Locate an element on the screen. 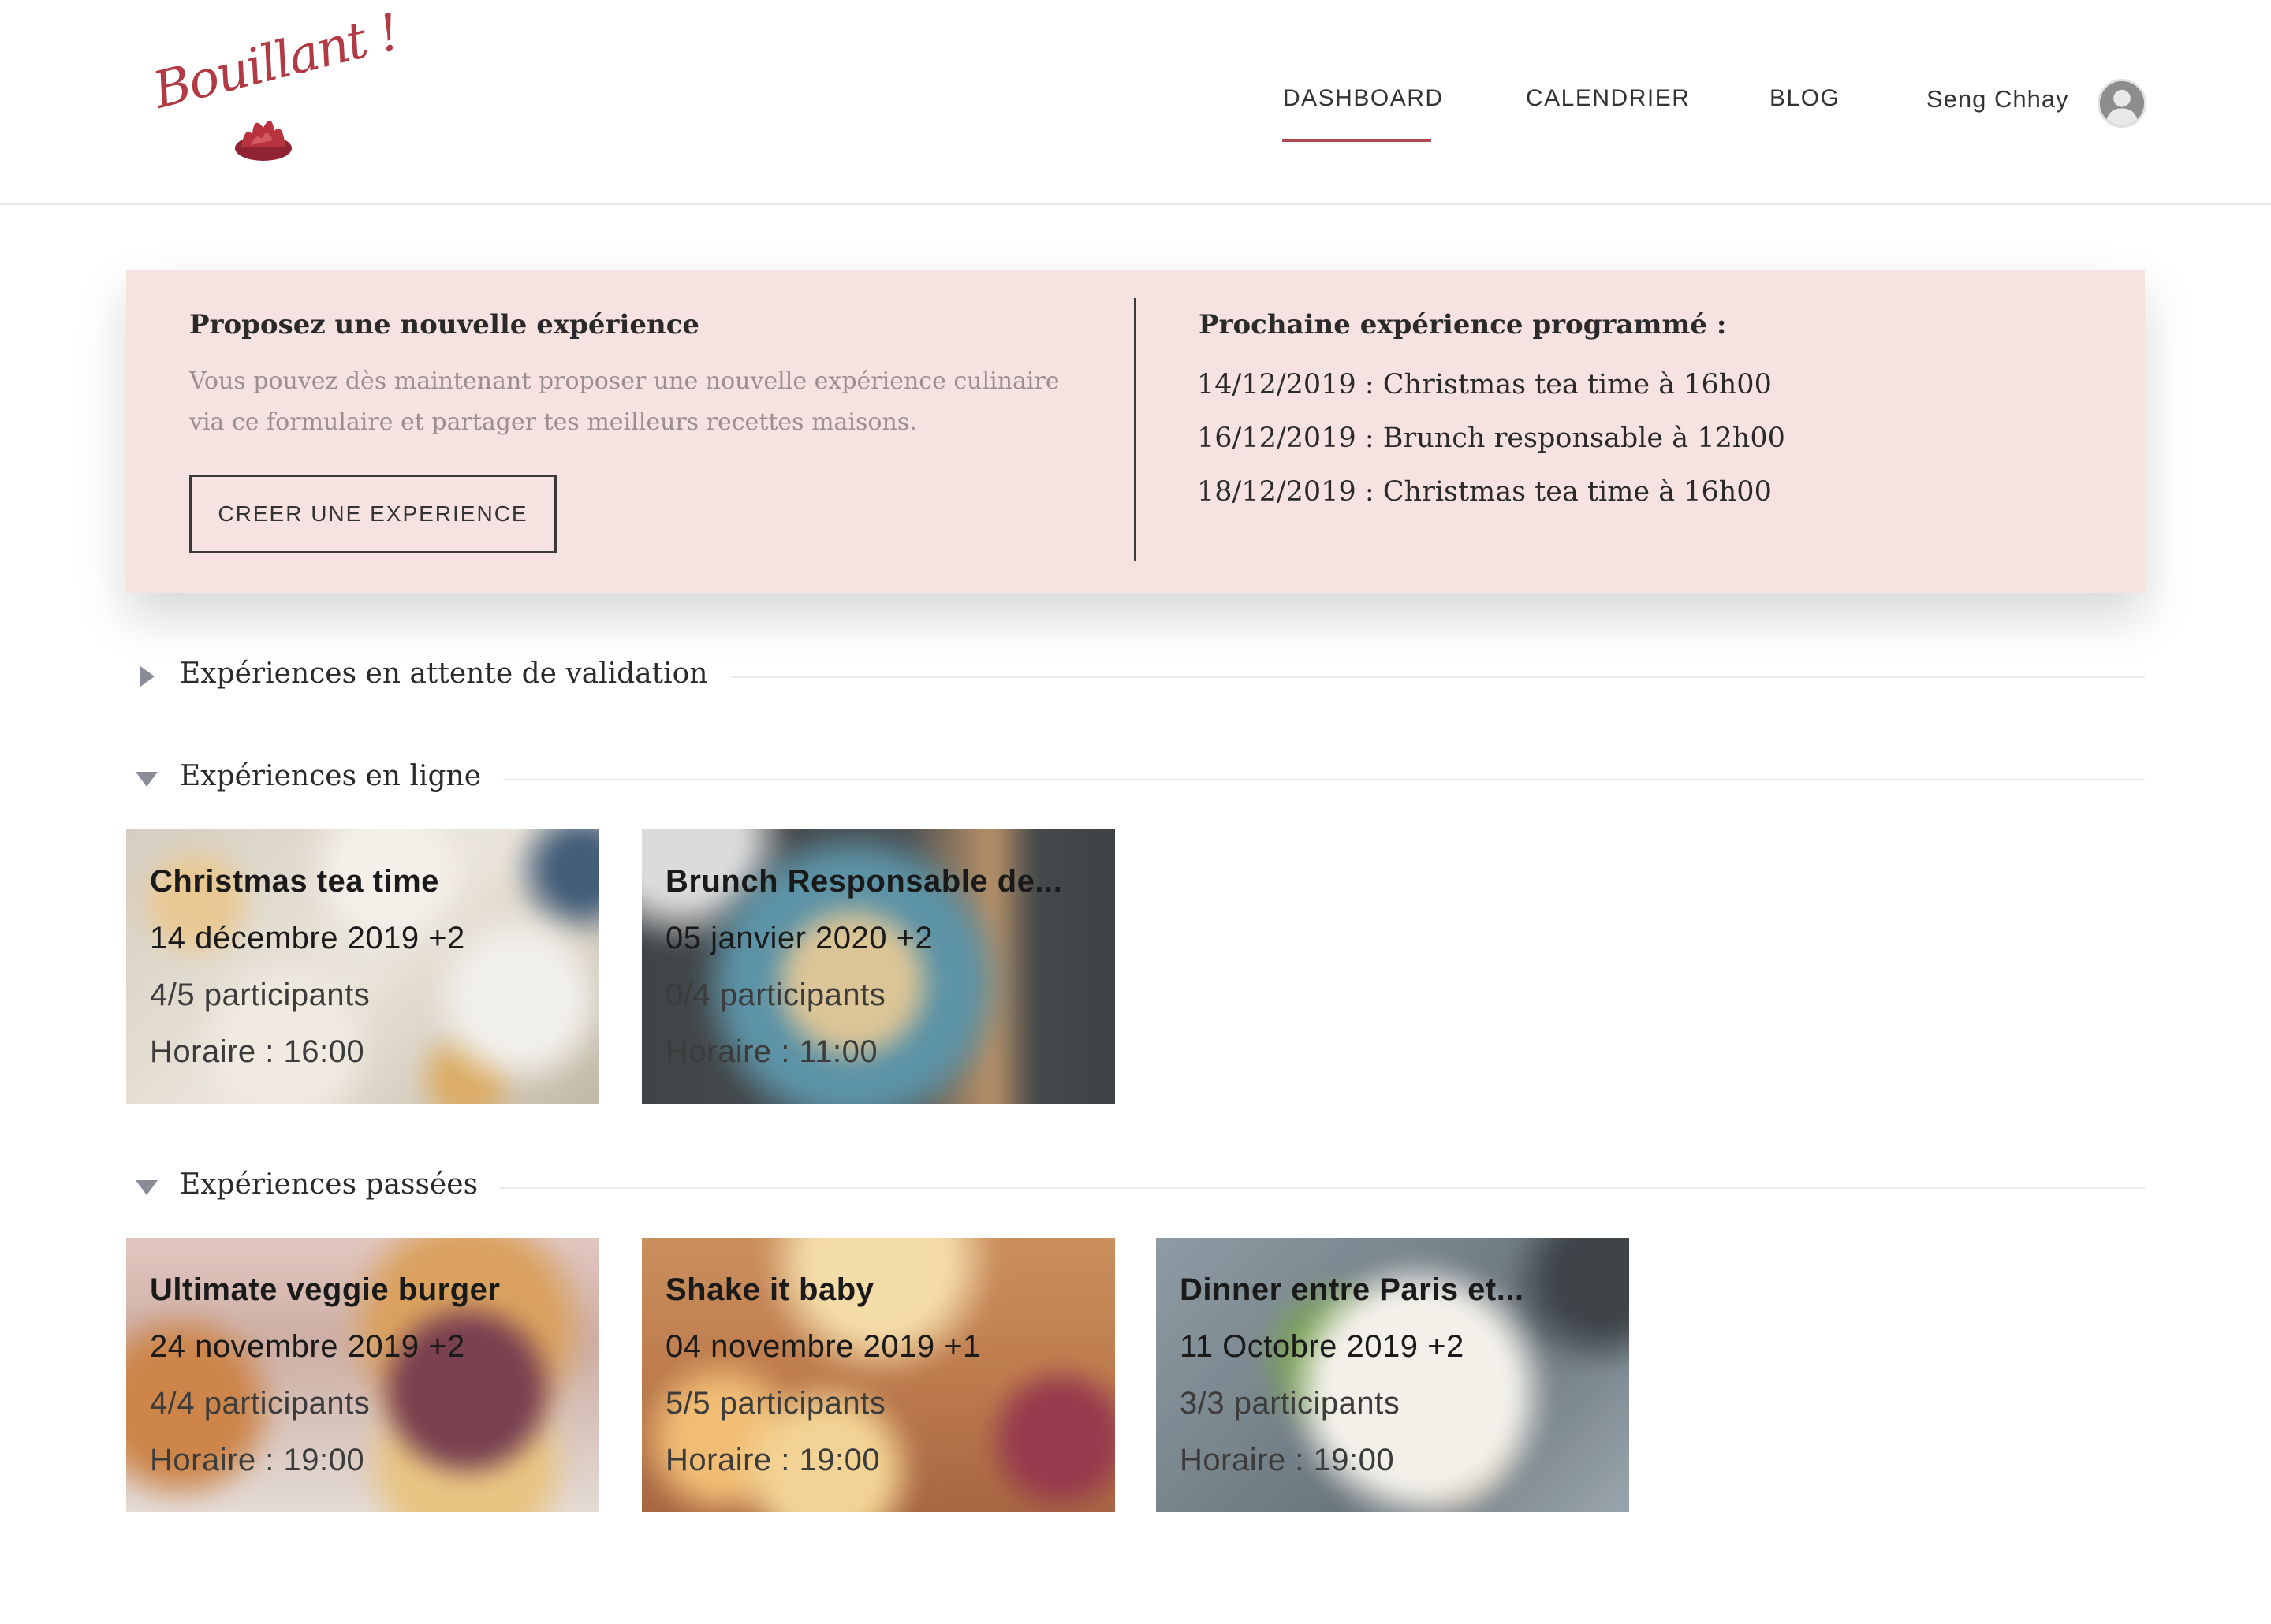 This screenshot has width=2271, height=1624. nav-dashboard: DASHBOARD is located at coordinates (1363, 98).